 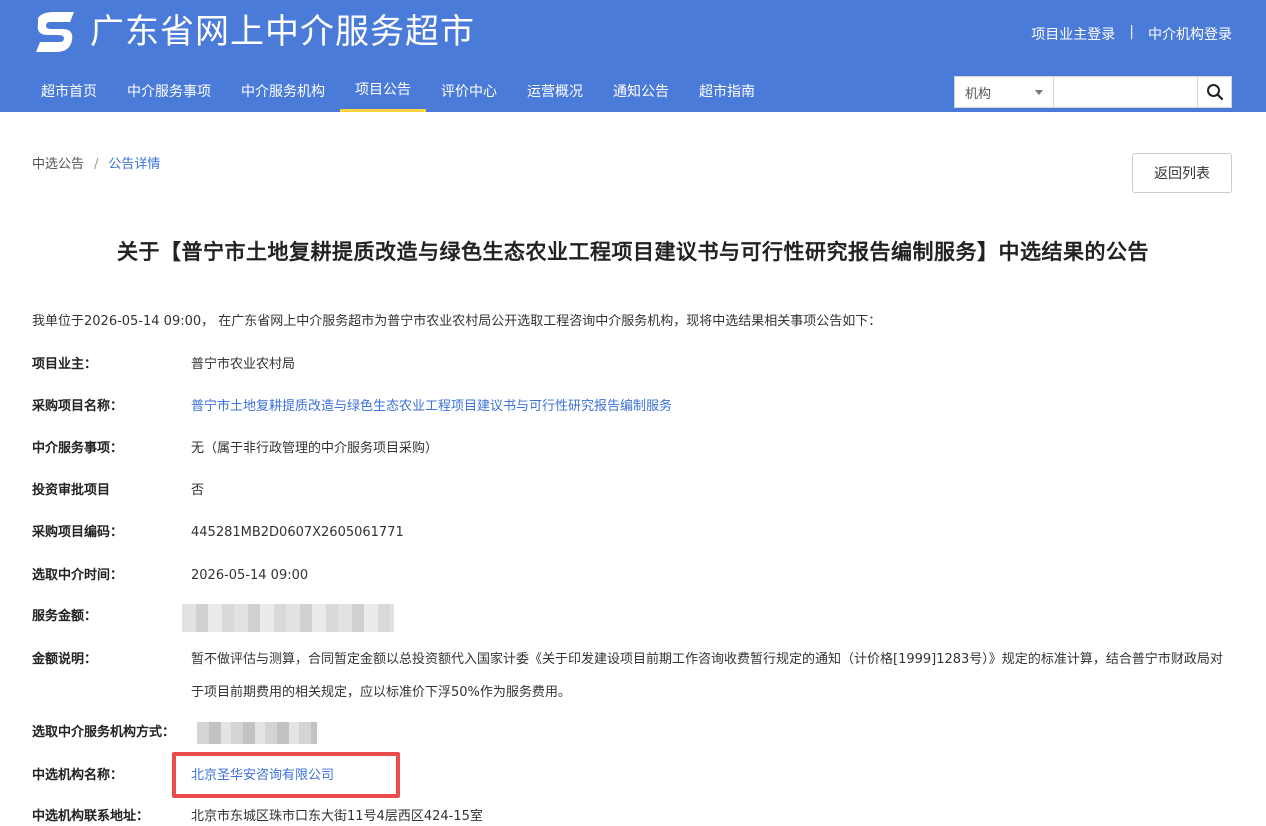 What do you see at coordinates (1126, 92) in the screenshot?
I see `search-input` at bounding box center [1126, 92].